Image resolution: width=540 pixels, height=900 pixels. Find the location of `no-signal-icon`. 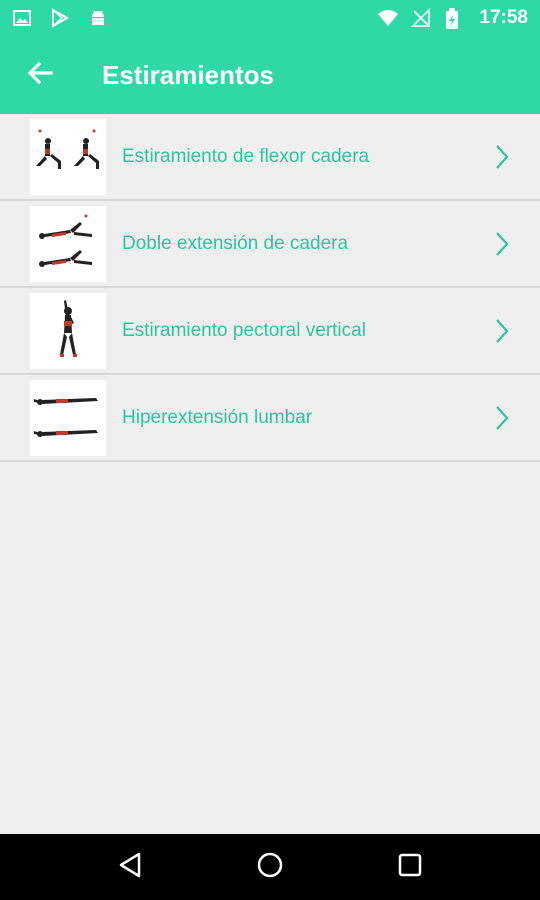

no-signal-icon is located at coordinates (421, 17).